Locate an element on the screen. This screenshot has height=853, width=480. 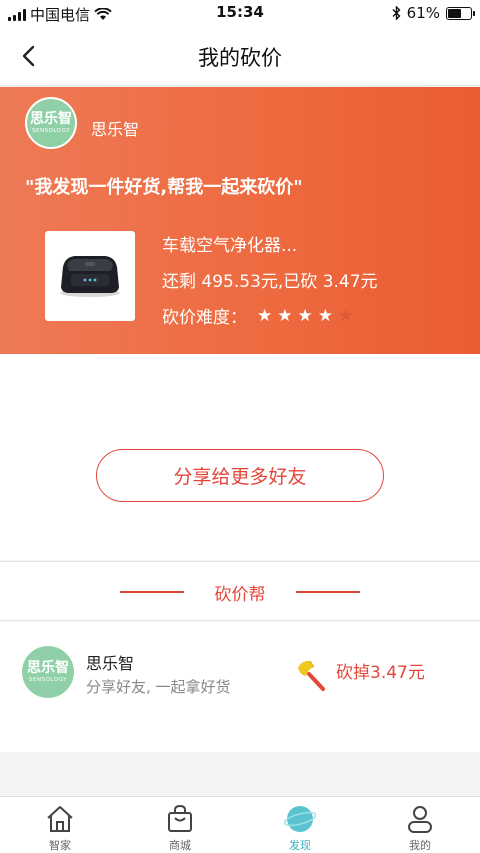
page-title: 我的砍价 is located at coordinates (240, 58).